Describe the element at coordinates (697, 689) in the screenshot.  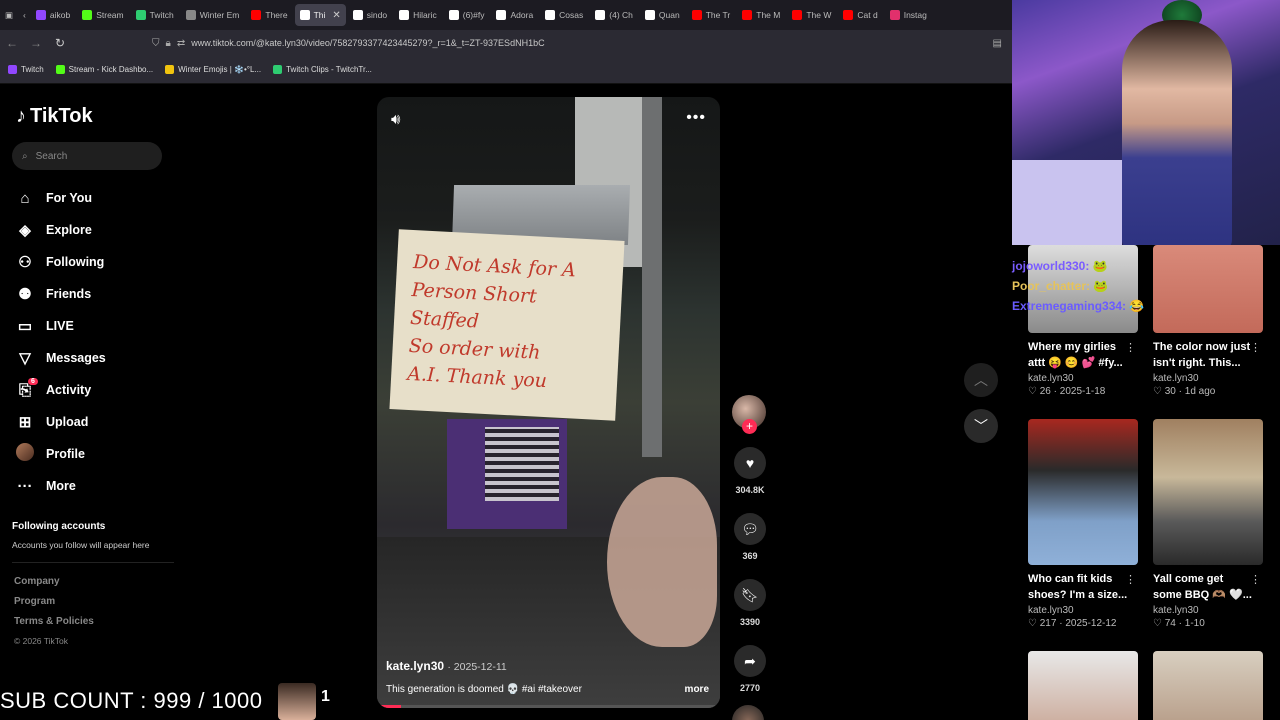
I see `caption-more-link: more` at that location.